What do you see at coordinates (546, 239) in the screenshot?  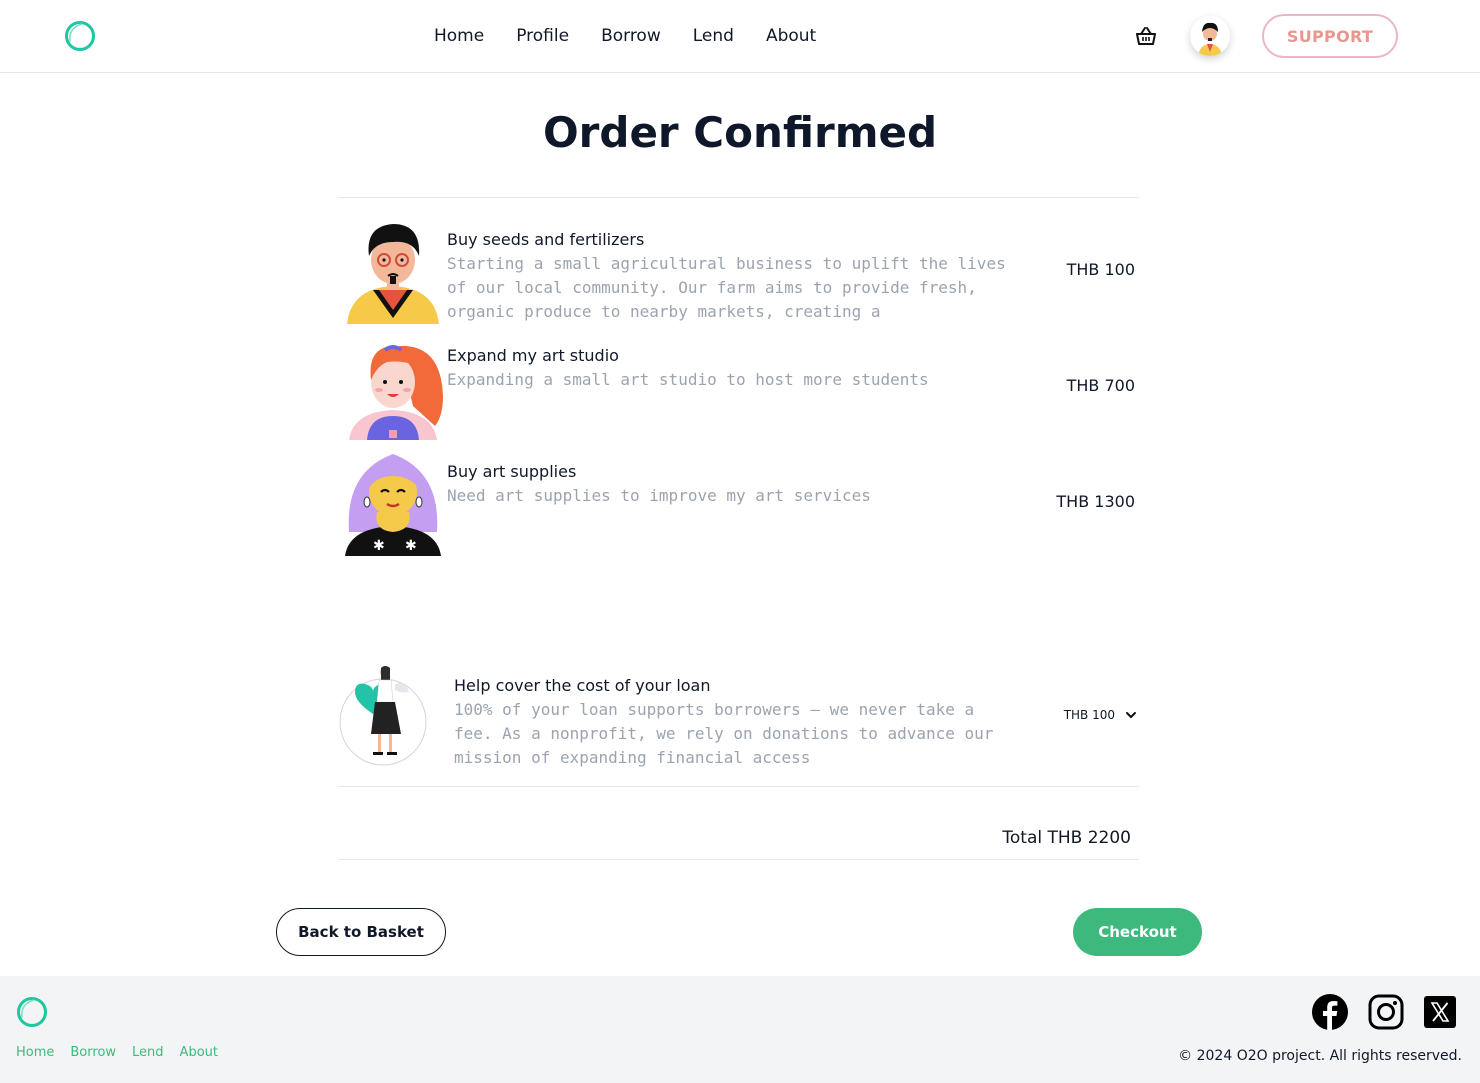 I see `item-name: Buy seeds and fertilizers` at bounding box center [546, 239].